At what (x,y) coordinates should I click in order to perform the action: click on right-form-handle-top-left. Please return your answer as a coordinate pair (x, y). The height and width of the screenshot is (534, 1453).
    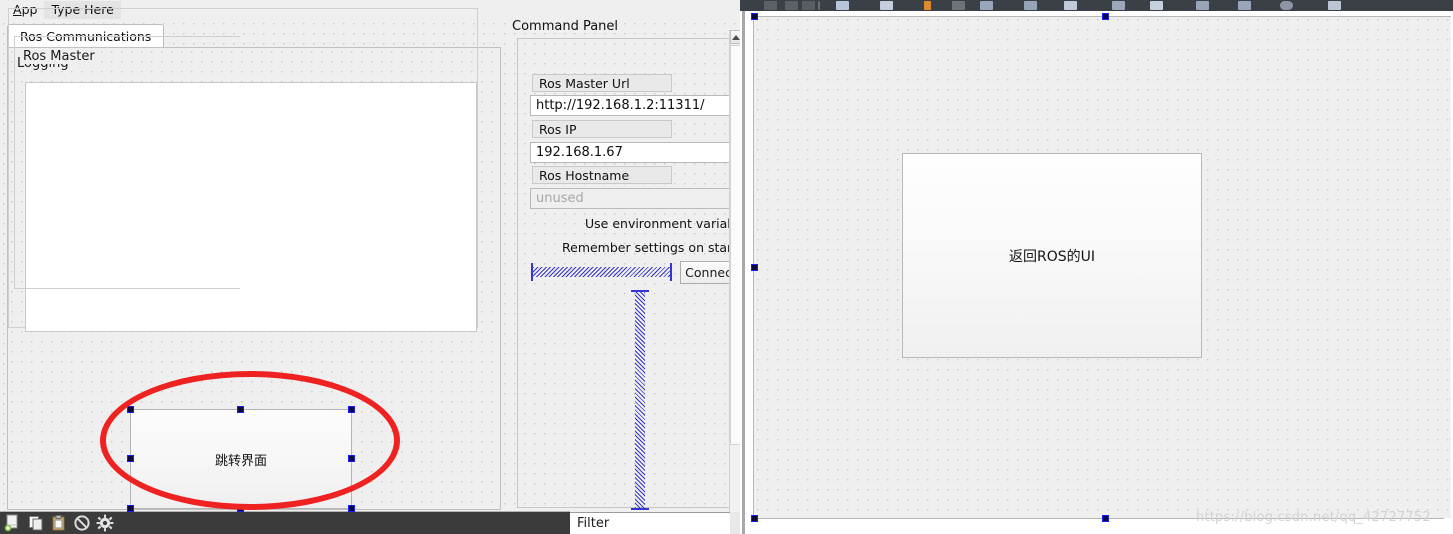
    Looking at the image, I should click on (754, 16).